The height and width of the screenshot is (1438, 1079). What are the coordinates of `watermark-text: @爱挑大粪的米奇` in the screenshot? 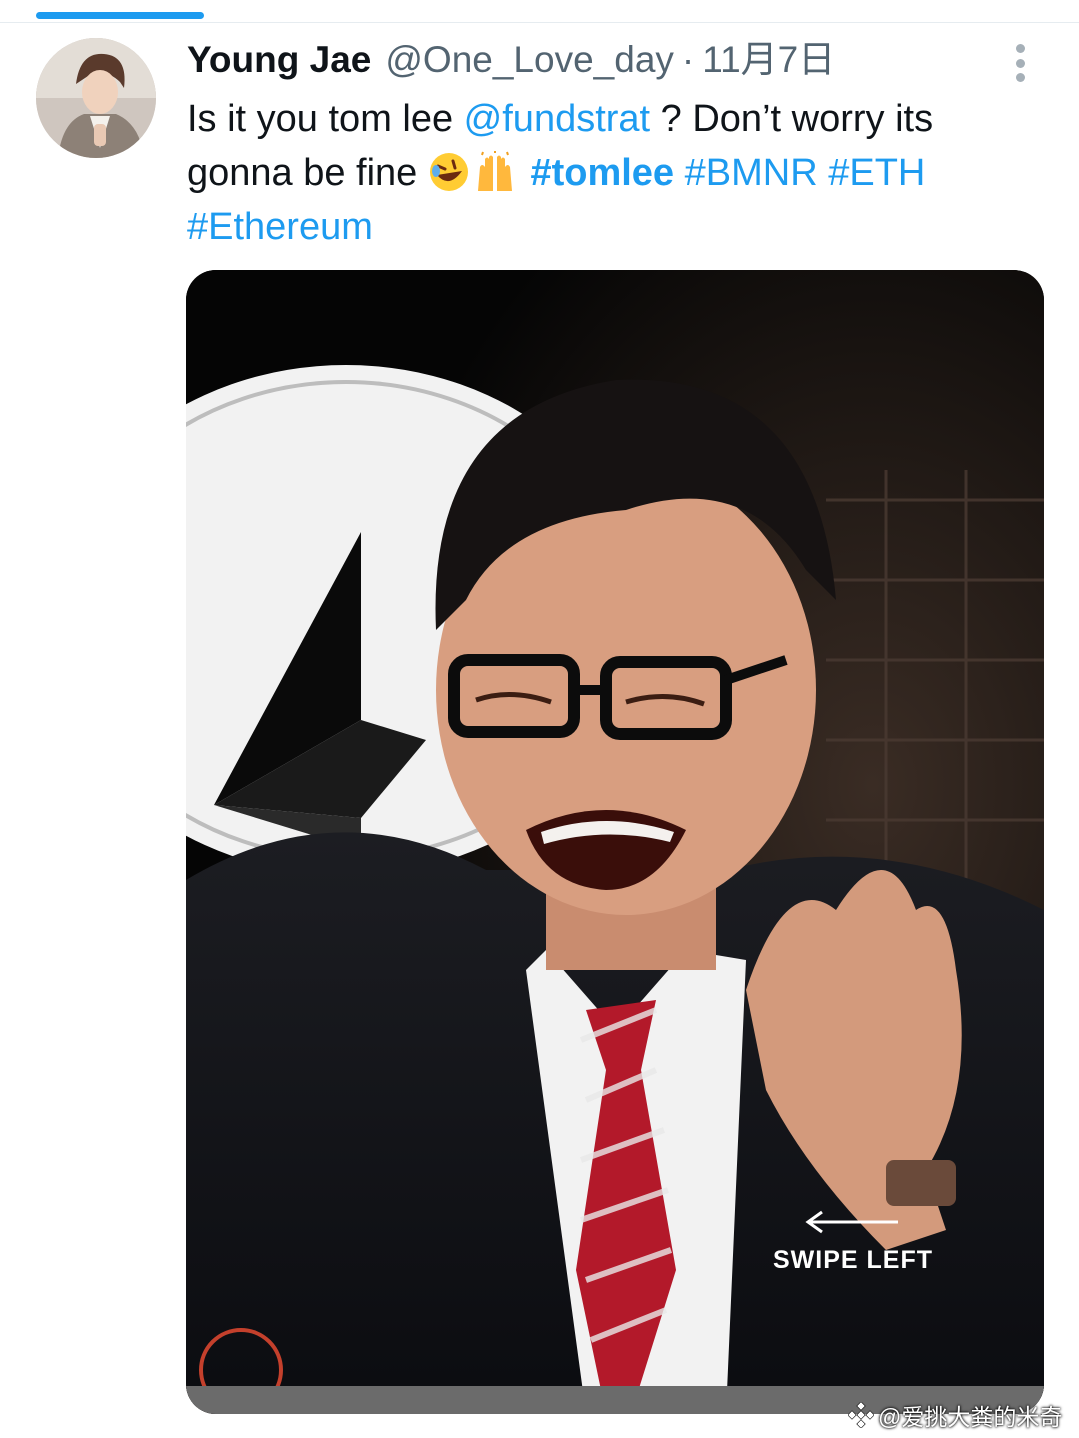 It's located at (970, 1417).